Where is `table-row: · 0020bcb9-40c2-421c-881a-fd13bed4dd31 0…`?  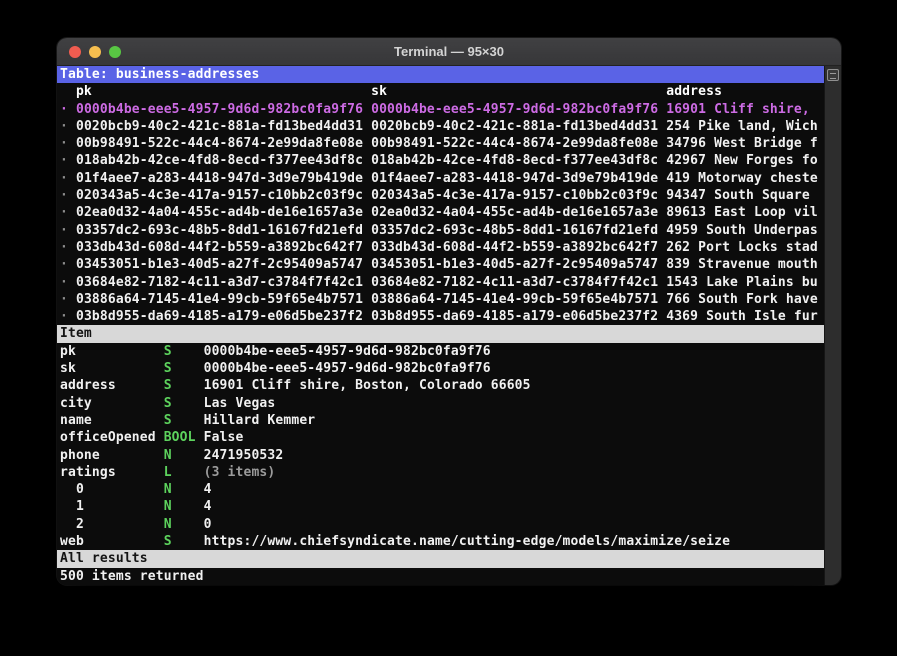 table-row: · 0020bcb9-40c2-421c-881a-fd13bed4dd31 0… is located at coordinates (440, 126).